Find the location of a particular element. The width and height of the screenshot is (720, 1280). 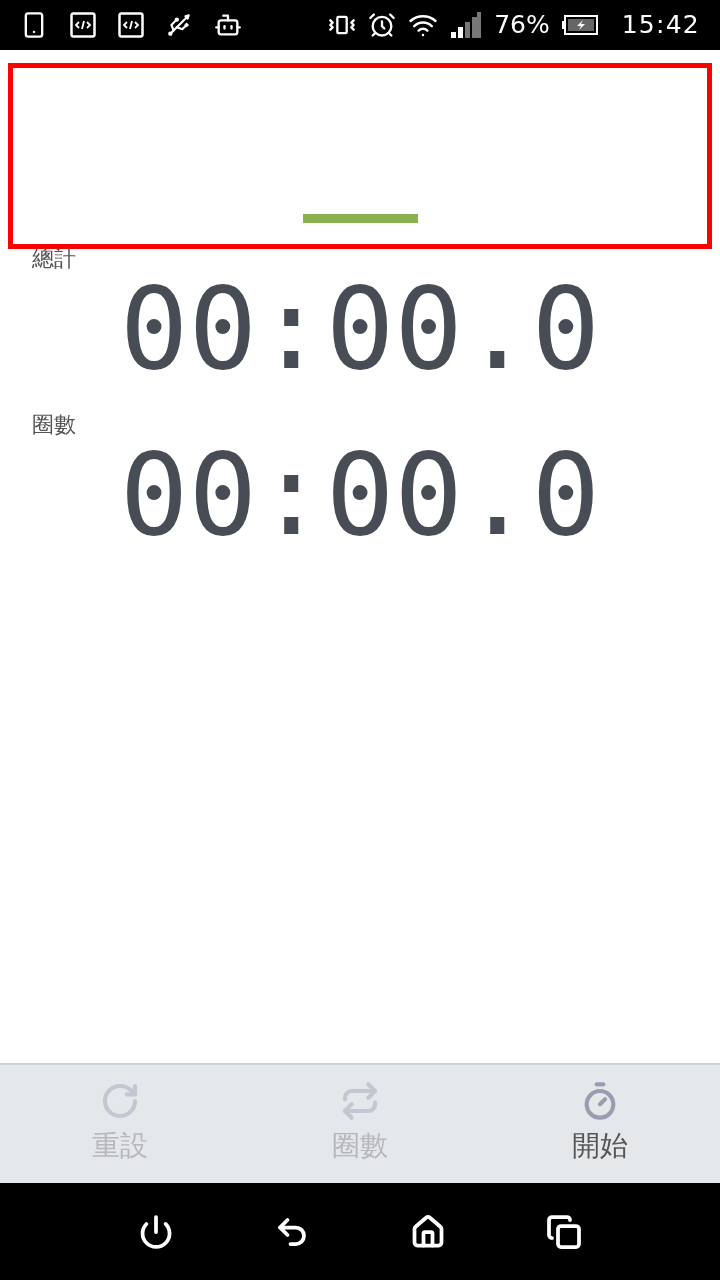

recent-apps-button is located at coordinates (564, 1231).